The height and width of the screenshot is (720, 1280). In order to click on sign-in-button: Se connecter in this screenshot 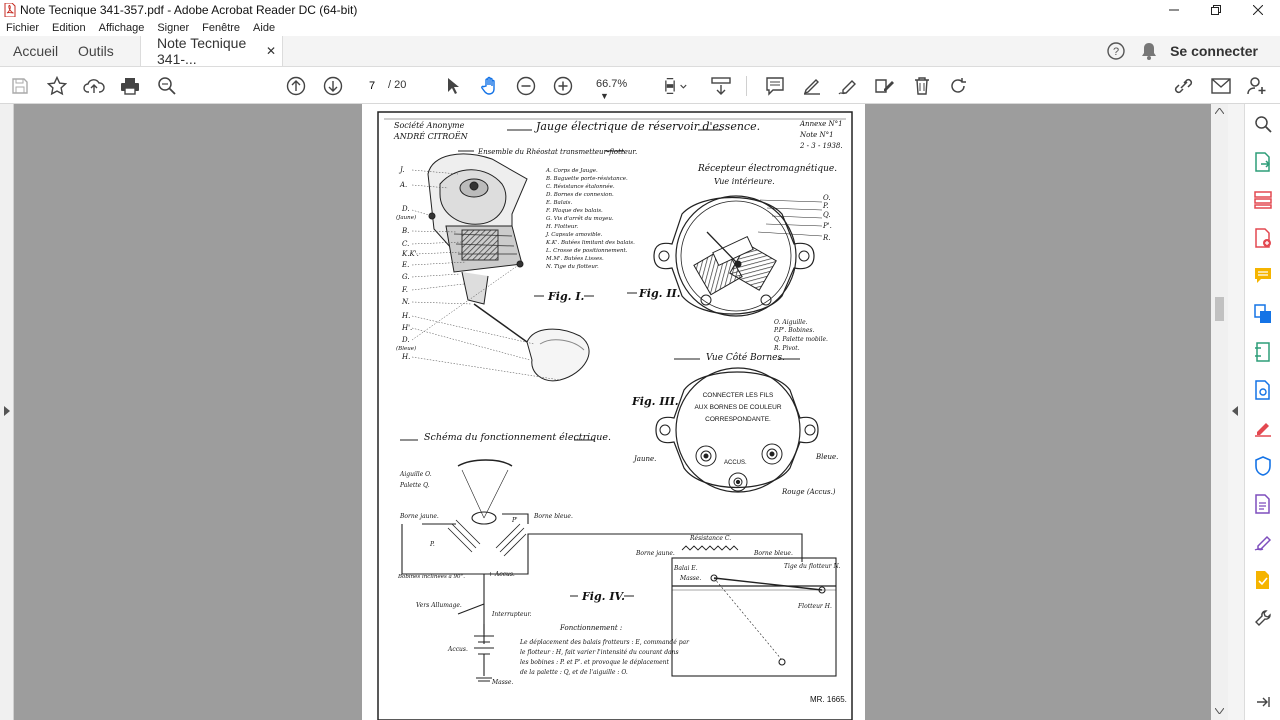, I will do `click(1214, 51)`.